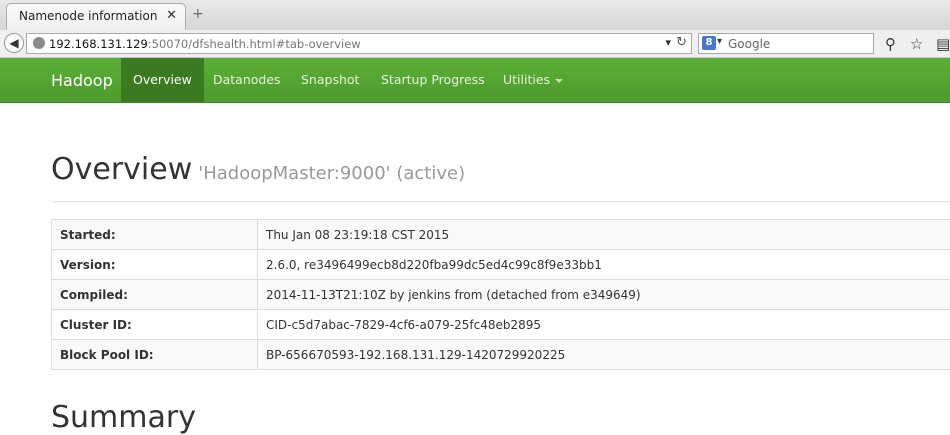 Image resolution: width=950 pixels, height=435 pixels. Describe the element at coordinates (890, 44) in the screenshot. I see `binoculars-icon: ⚲` at that location.